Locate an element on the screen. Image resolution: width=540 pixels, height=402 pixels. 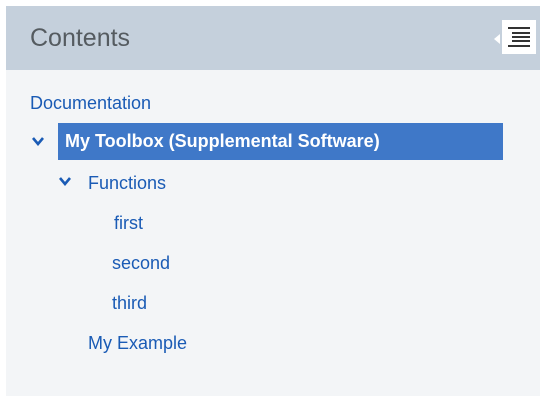
tree-item-my-example: My Example is located at coordinates (137, 343).